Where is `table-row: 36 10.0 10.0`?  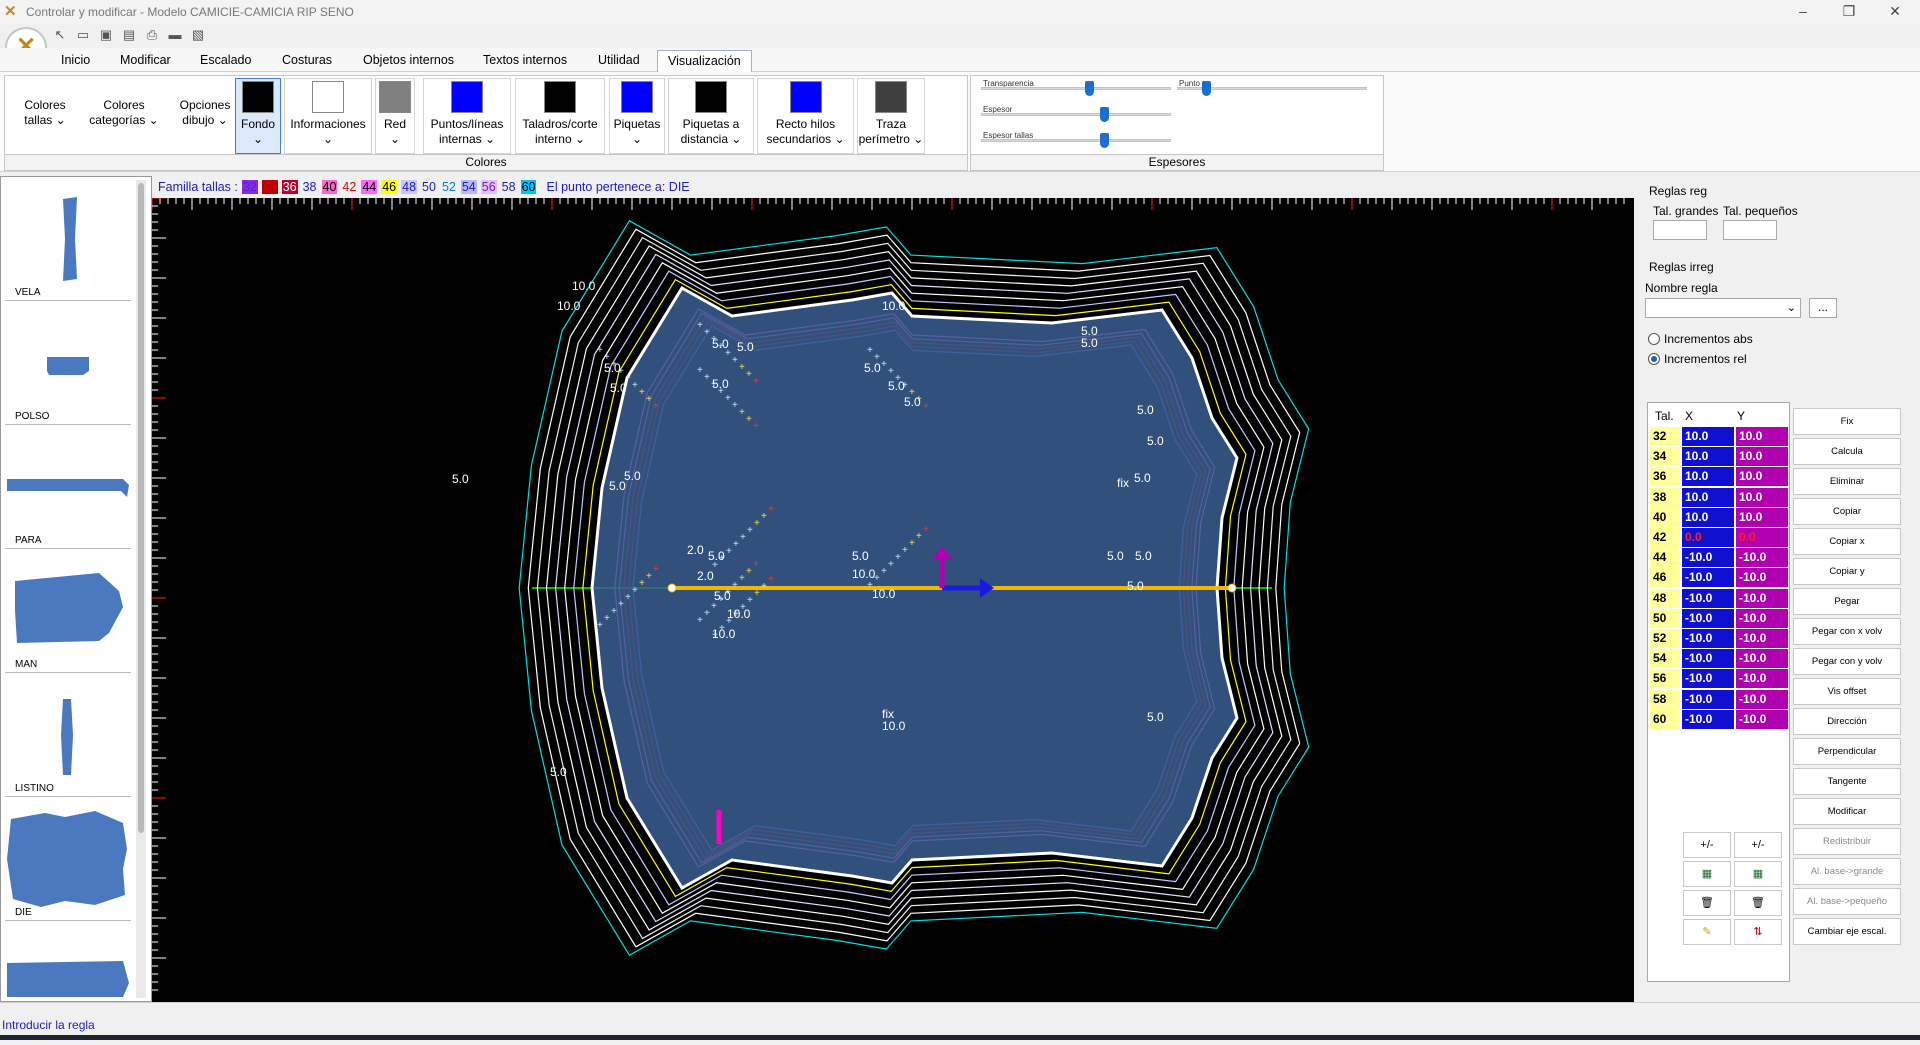 table-row: 36 10.0 10.0 is located at coordinates (1719, 477).